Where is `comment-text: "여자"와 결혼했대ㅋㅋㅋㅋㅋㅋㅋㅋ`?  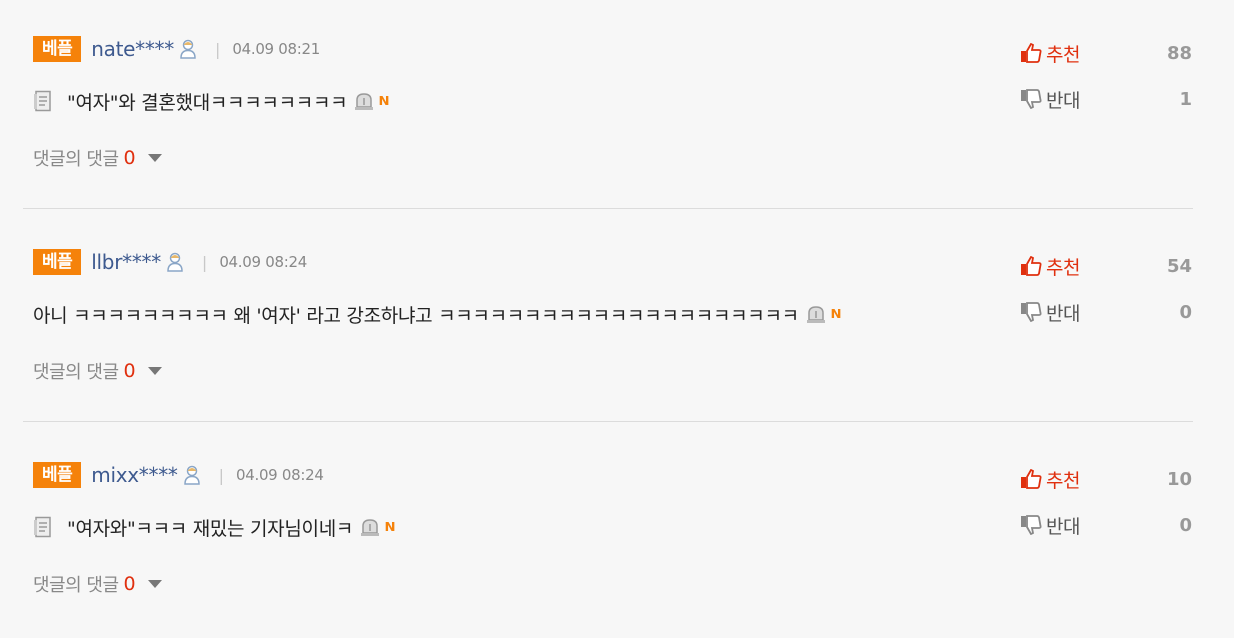 comment-text: "여자"와 결혼했대ㅋㅋㅋㅋㅋㅋㅋㅋ is located at coordinates (207, 102).